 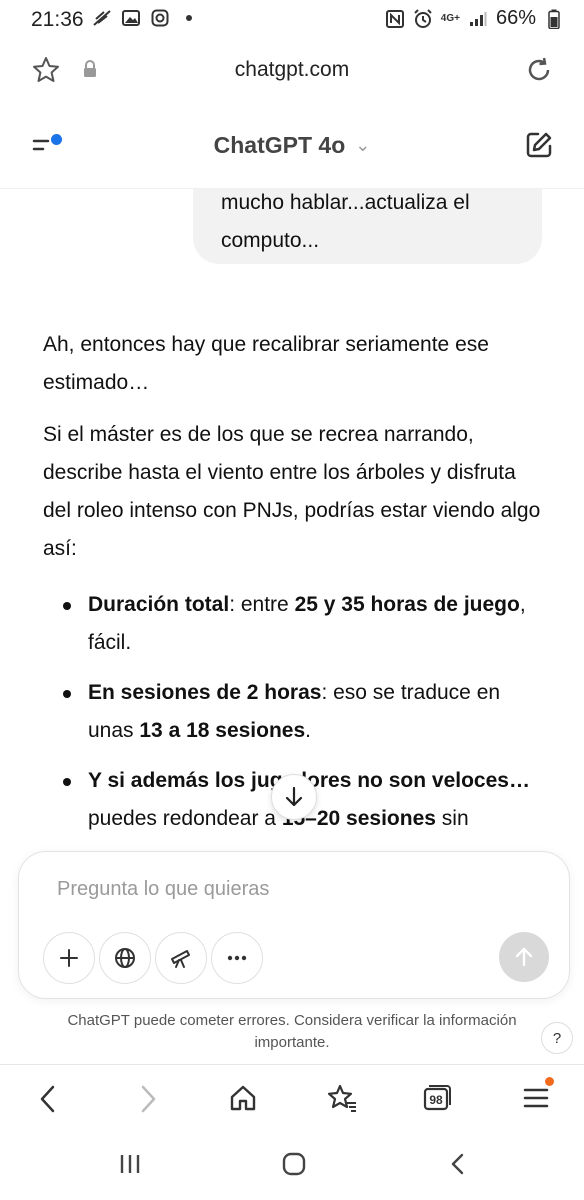 I want to click on battery-icon, so click(x=554, y=19).